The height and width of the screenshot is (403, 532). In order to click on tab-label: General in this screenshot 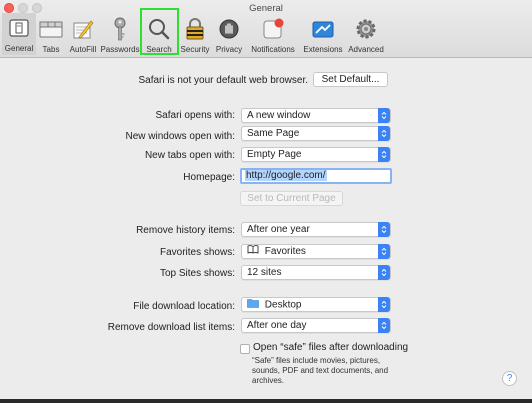, I will do `click(19, 48)`.